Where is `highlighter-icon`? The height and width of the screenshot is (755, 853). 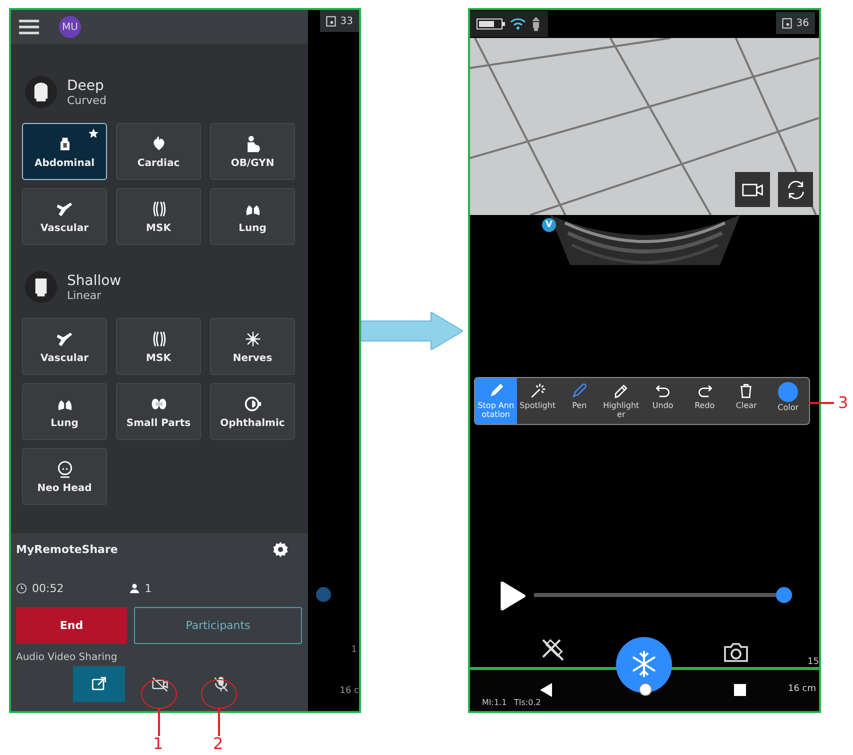
highlighter-icon is located at coordinates (621, 391).